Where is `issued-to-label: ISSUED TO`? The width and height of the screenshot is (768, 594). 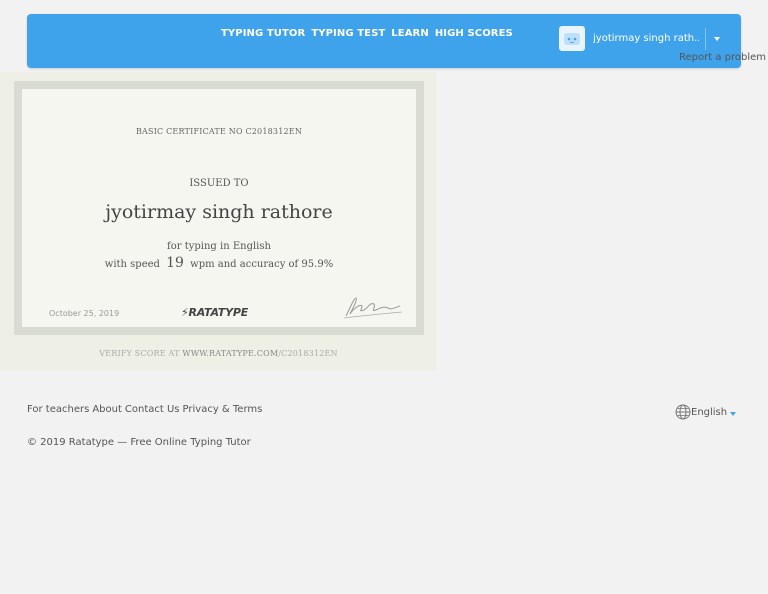 issued-to-label: ISSUED TO is located at coordinates (219, 183).